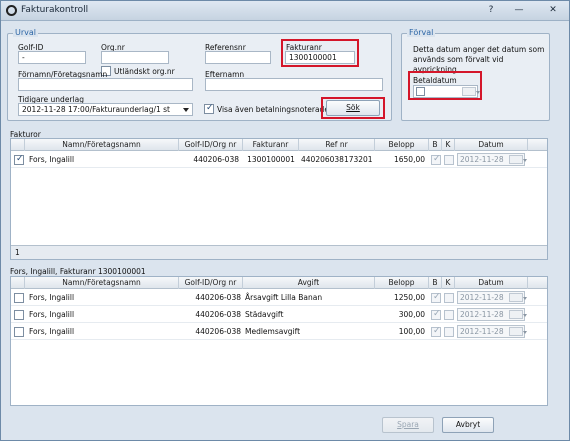  What do you see at coordinates (468, 425) in the screenshot?
I see `avbryt-button: Avbryt` at bounding box center [468, 425].